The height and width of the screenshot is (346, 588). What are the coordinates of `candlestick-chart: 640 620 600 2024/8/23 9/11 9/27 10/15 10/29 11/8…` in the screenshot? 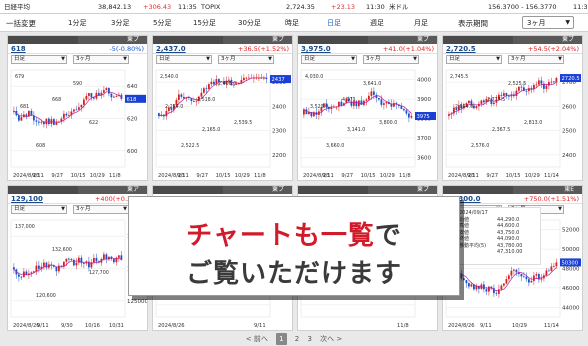 It's located at (77, 123).